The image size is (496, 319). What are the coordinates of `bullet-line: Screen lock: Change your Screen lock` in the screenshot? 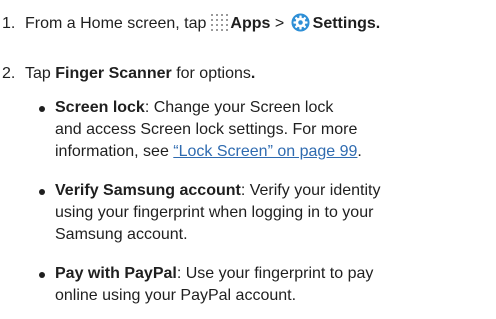 It's located at (268, 108).